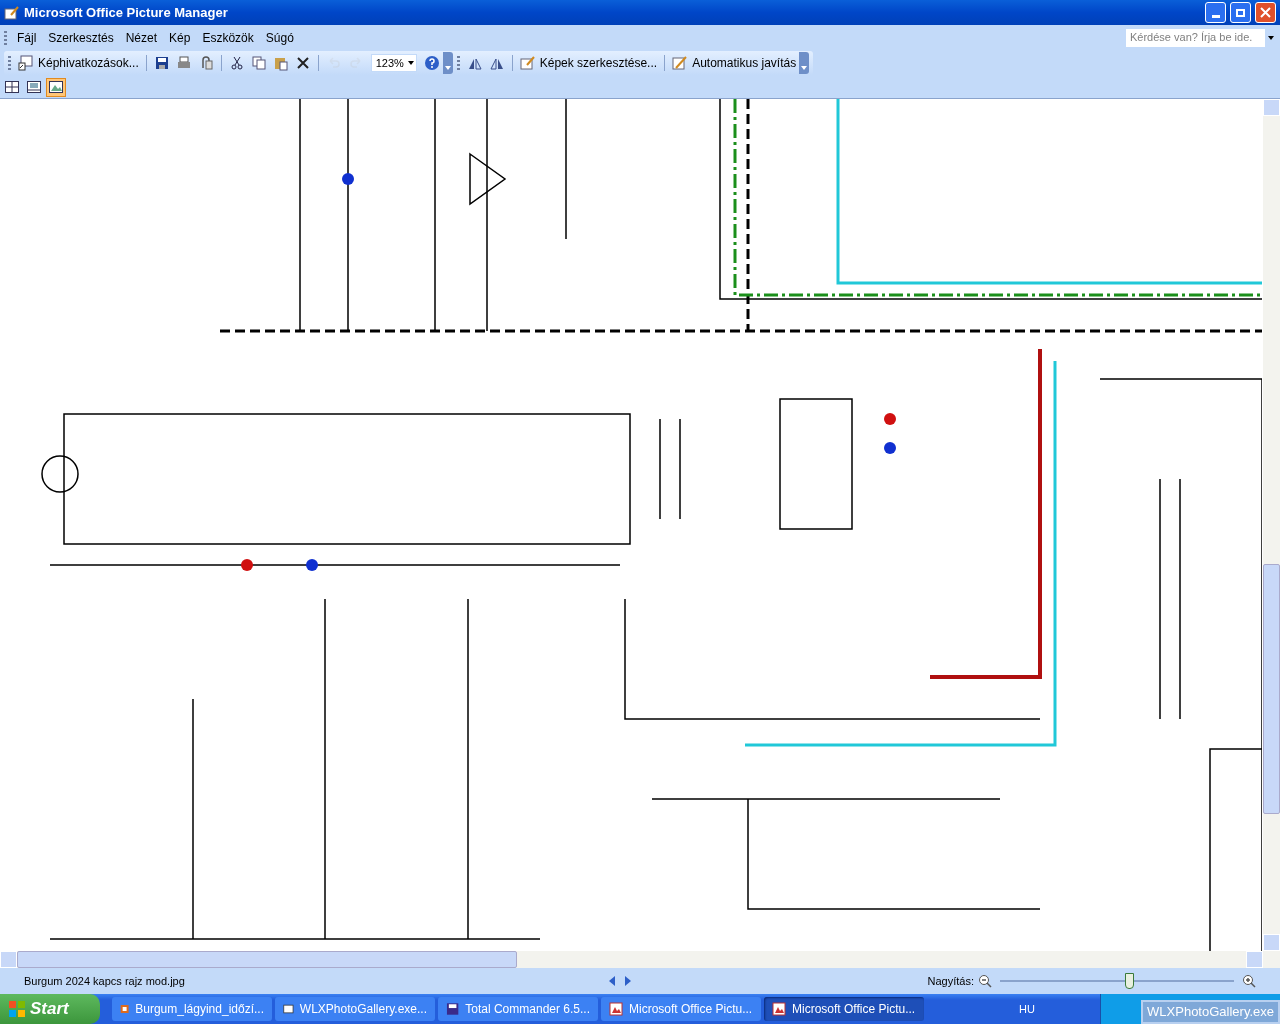 The image size is (1280, 1024). Describe the element at coordinates (12, 12) in the screenshot. I see `image-edit-icon` at that location.